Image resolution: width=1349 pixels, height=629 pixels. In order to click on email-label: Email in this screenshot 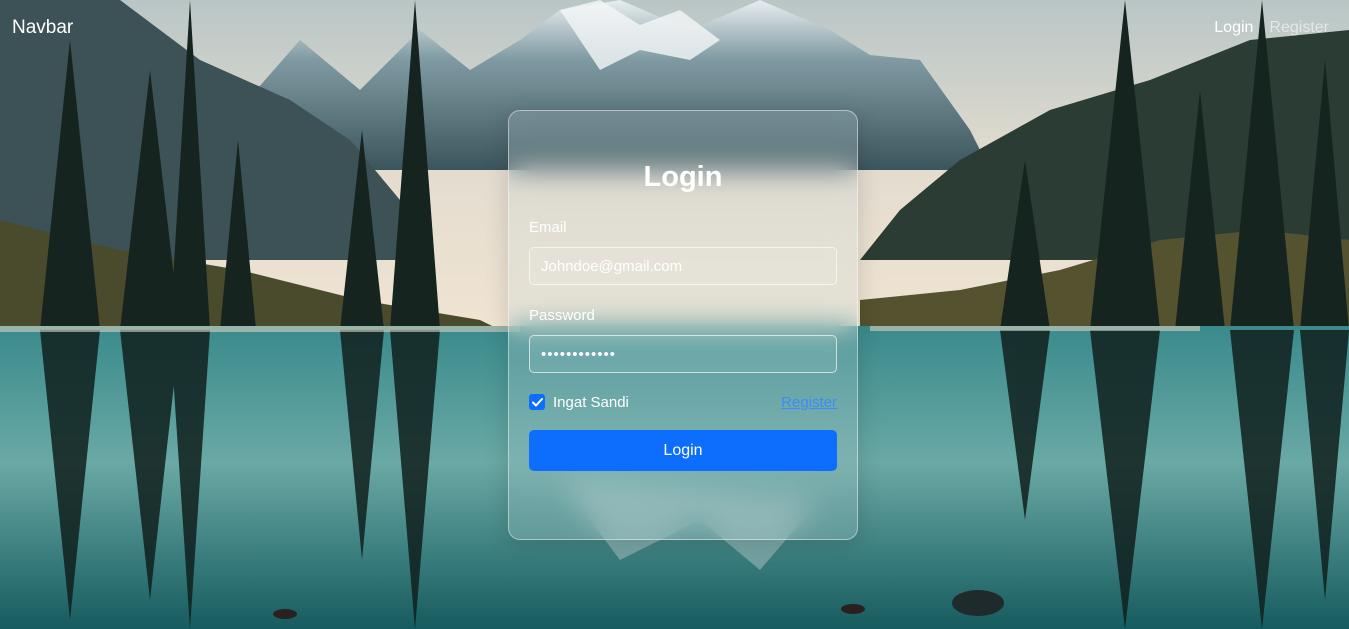, I will do `click(548, 227)`.